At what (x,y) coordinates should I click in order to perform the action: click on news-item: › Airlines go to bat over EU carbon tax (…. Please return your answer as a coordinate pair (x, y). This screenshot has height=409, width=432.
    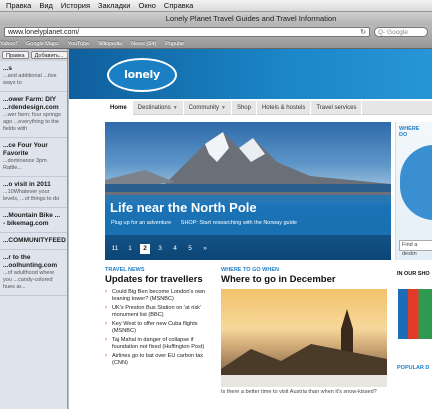
    Looking at the image, I should click on (161, 360).